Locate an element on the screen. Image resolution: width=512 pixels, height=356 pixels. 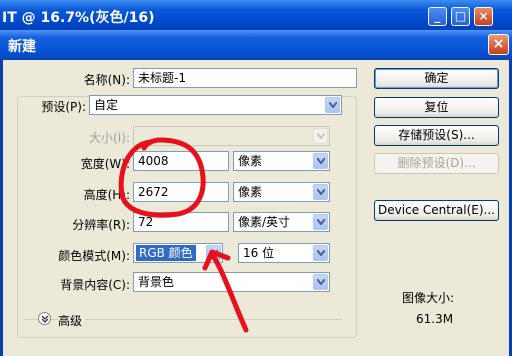
bit-depth-value: 16 位 is located at coordinates (259, 253).